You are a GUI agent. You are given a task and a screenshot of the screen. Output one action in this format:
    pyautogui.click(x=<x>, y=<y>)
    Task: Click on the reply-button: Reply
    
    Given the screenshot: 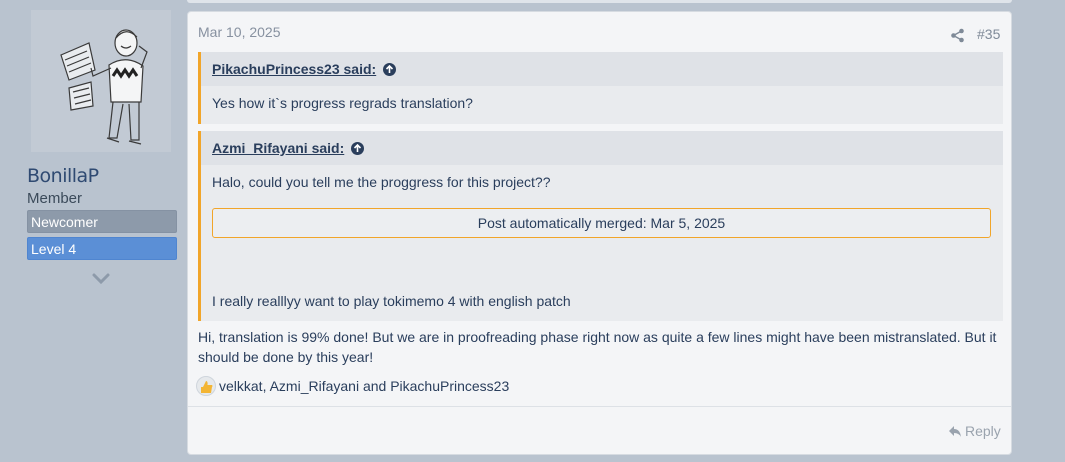 What is the action you would take?
    pyautogui.click(x=974, y=431)
    